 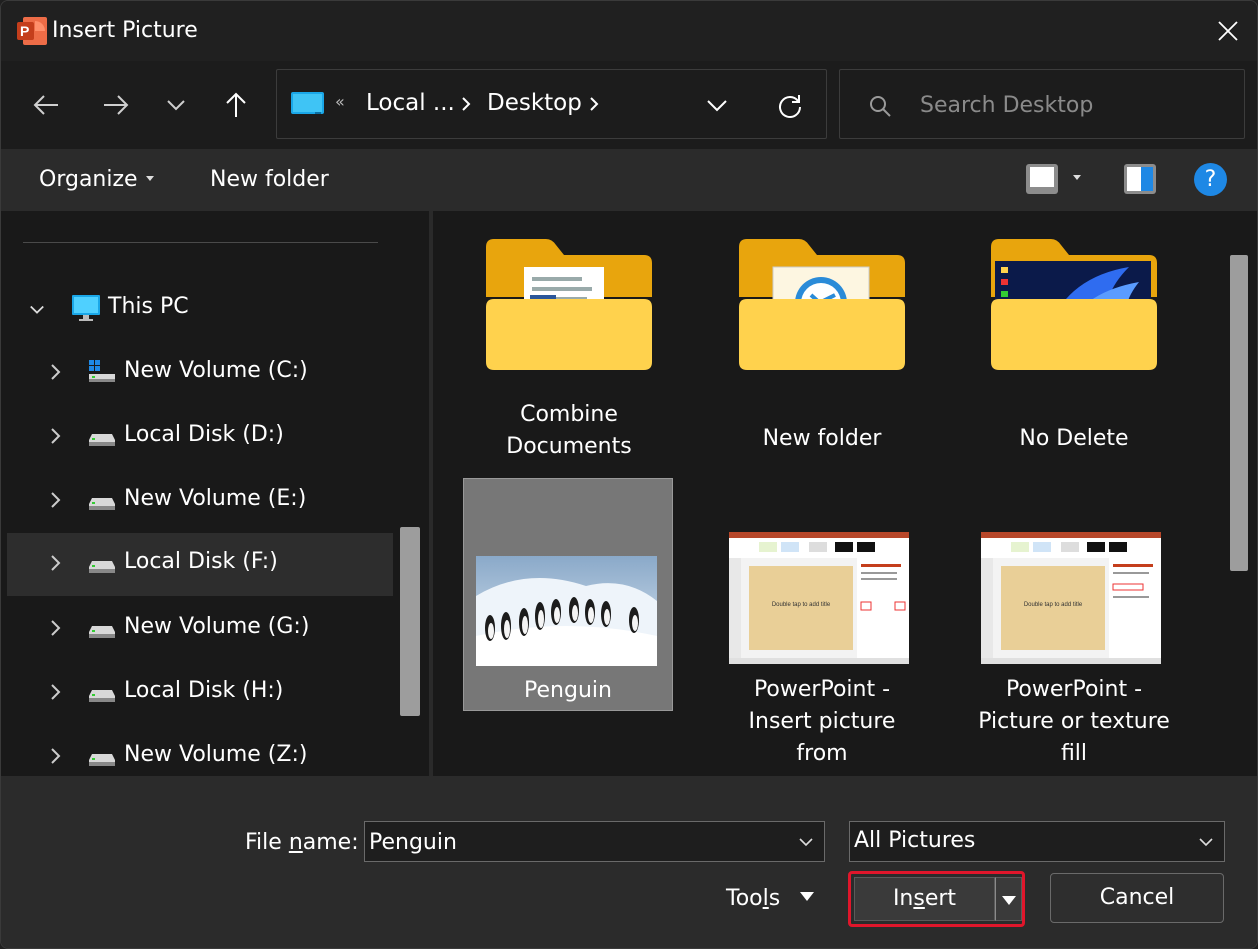 What do you see at coordinates (200, 501) in the screenshot?
I see `tree-item-drive-e: New Volume (E:)` at bounding box center [200, 501].